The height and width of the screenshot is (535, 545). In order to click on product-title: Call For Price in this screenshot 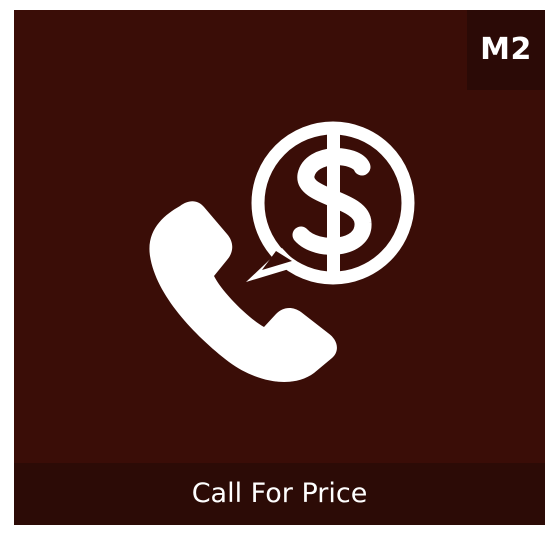, I will do `click(279, 493)`.